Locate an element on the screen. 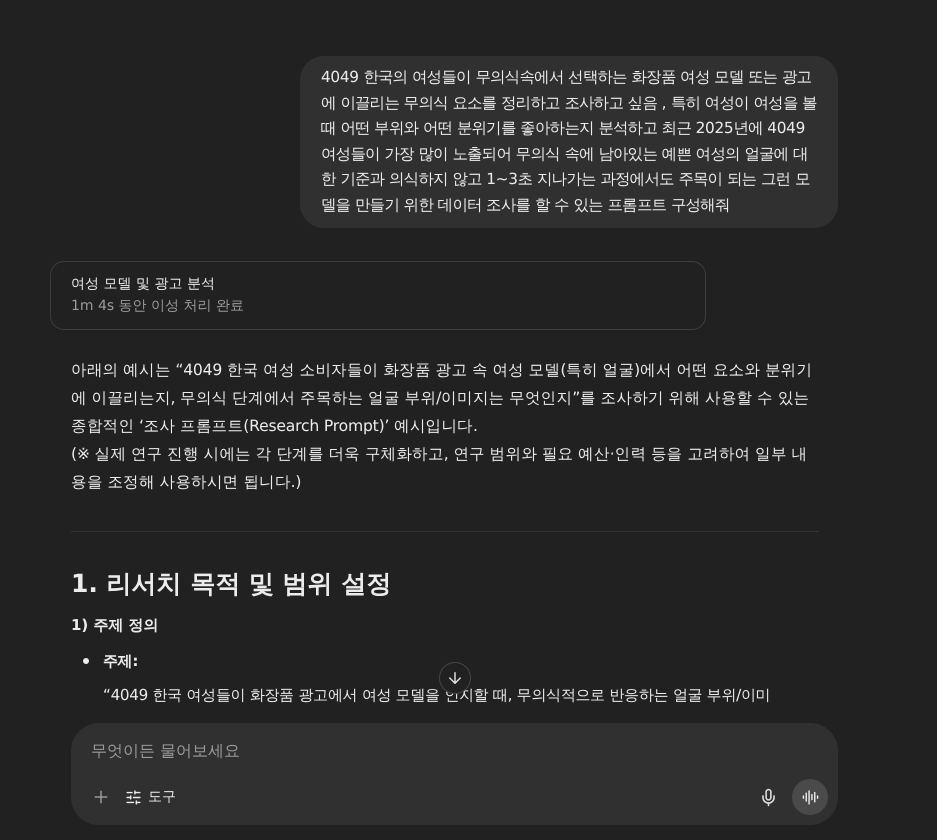 Image resolution: width=937 pixels, height=840 pixels. message-input: 무엇이든 물어보세요 is located at coordinates (391, 750).